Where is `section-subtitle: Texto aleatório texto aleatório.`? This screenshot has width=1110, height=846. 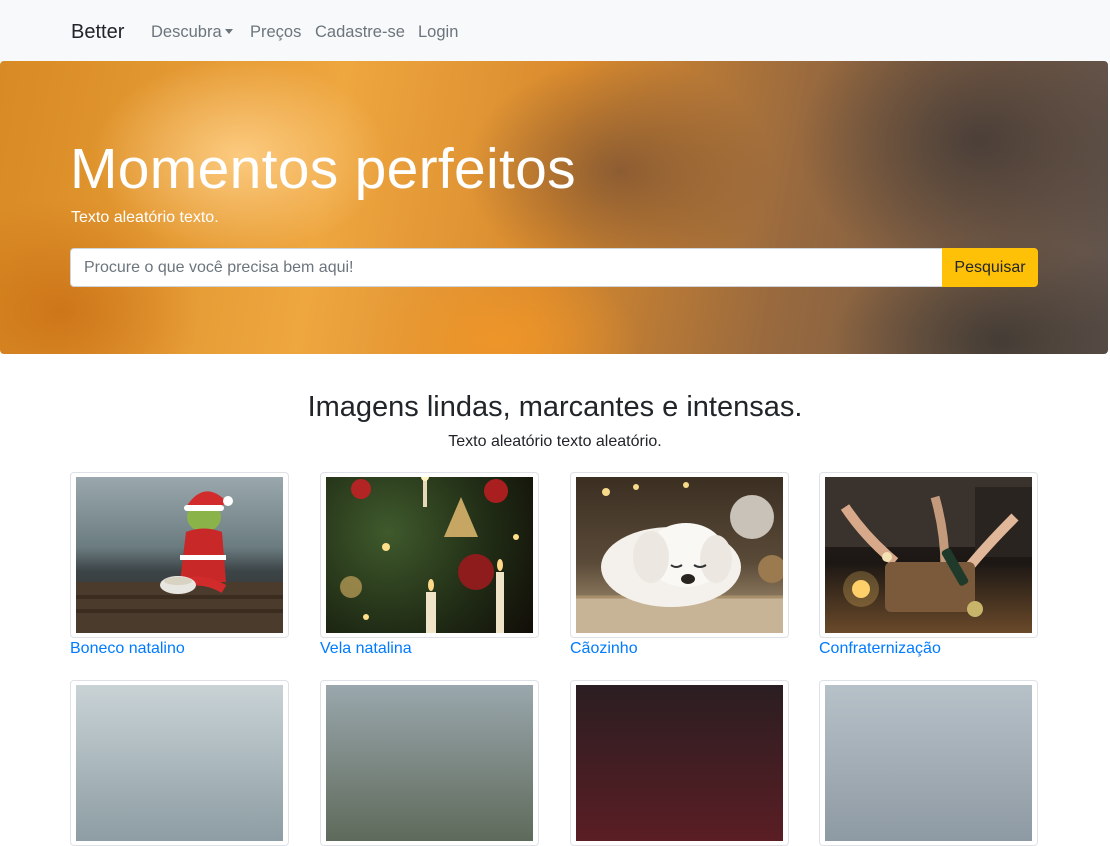
section-subtitle: Texto aleatório texto aleatório. is located at coordinates (555, 441).